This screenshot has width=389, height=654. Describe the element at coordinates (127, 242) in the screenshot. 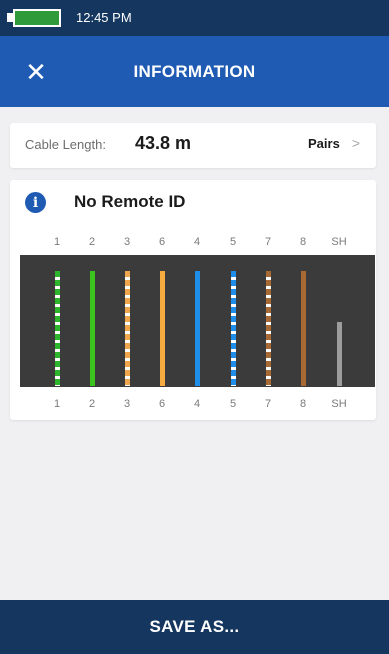

I see `pin-label-top: 3` at that location.